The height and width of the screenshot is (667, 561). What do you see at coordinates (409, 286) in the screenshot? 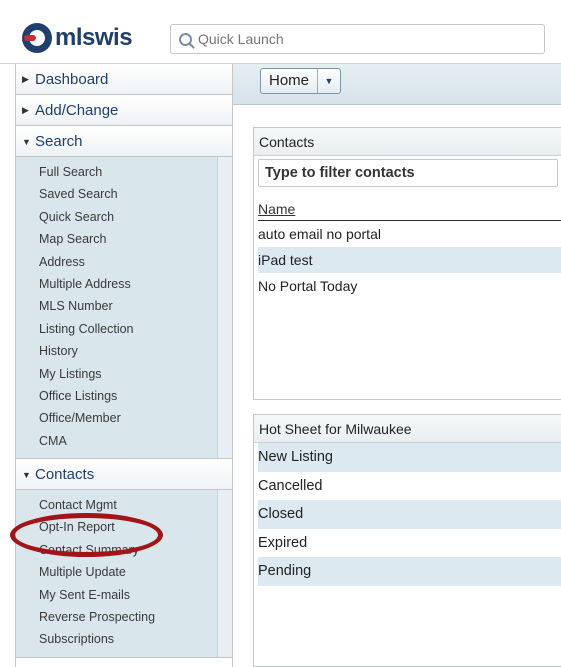
I see `contact-row: No Portal Today` at bounding box center [409, 286].